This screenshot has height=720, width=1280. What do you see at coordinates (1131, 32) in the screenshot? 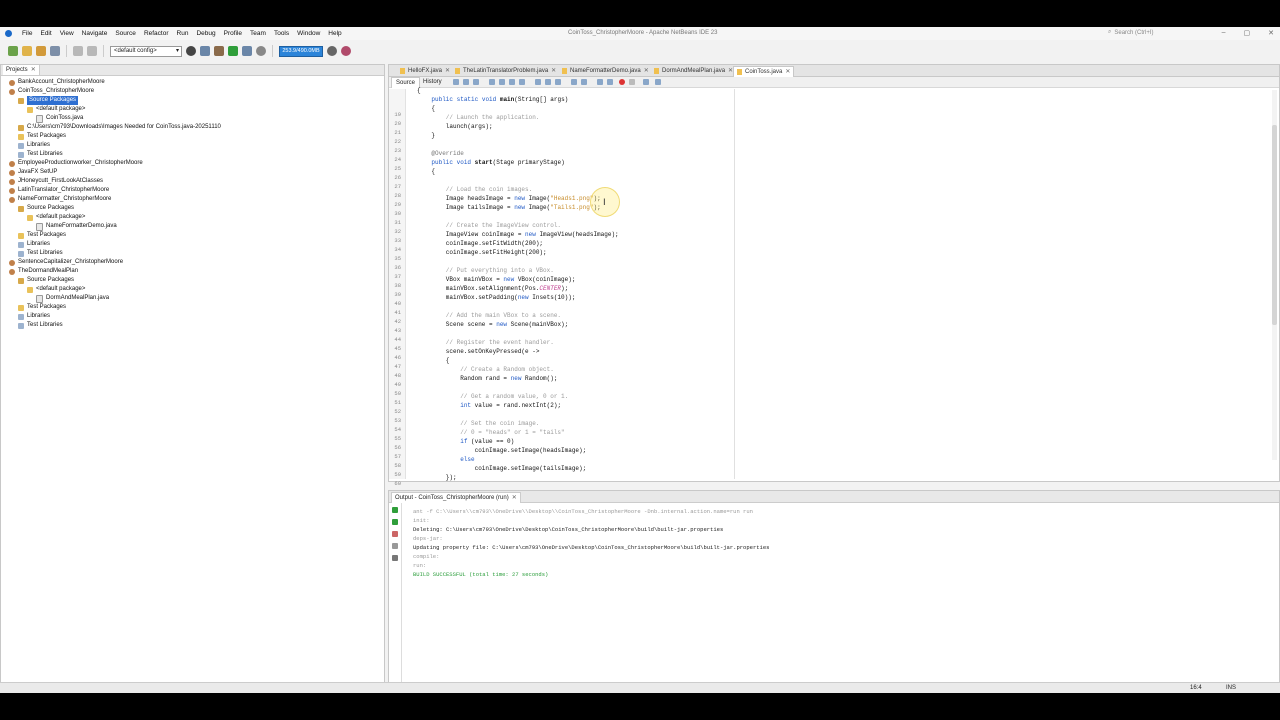
I see `quick-search: ⌕ Search (Ctrl+I)` at bounding box center [1131, 32].